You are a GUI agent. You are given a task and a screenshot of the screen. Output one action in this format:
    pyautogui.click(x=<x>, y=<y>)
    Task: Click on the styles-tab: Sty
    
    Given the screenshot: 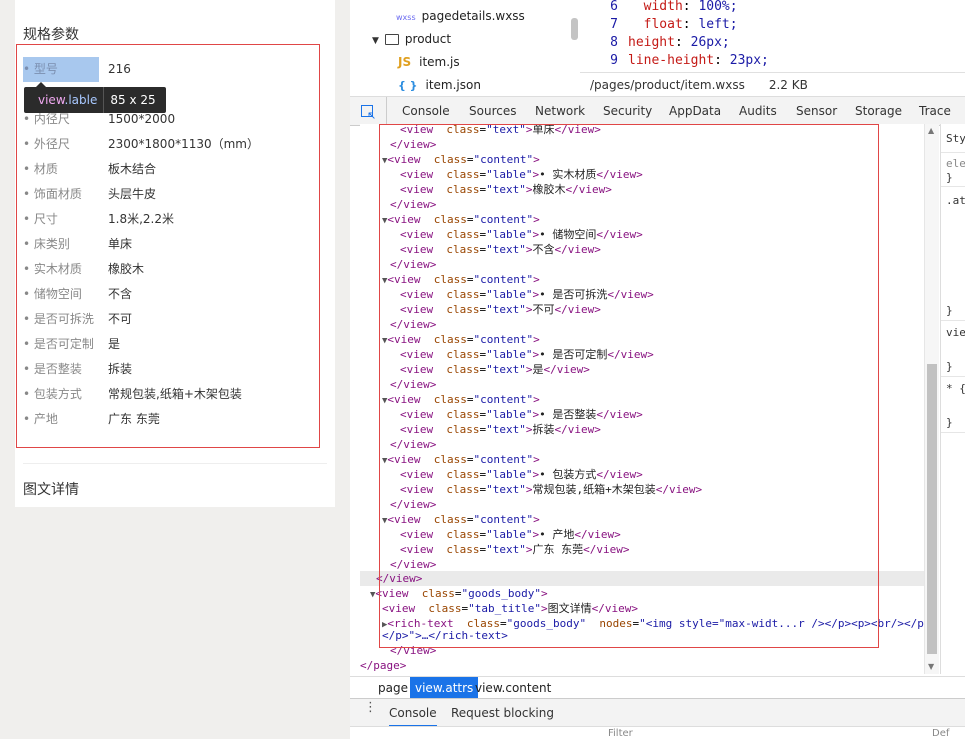 What is the action you would take?
    pyautogui.click(x=955, y=138)
    